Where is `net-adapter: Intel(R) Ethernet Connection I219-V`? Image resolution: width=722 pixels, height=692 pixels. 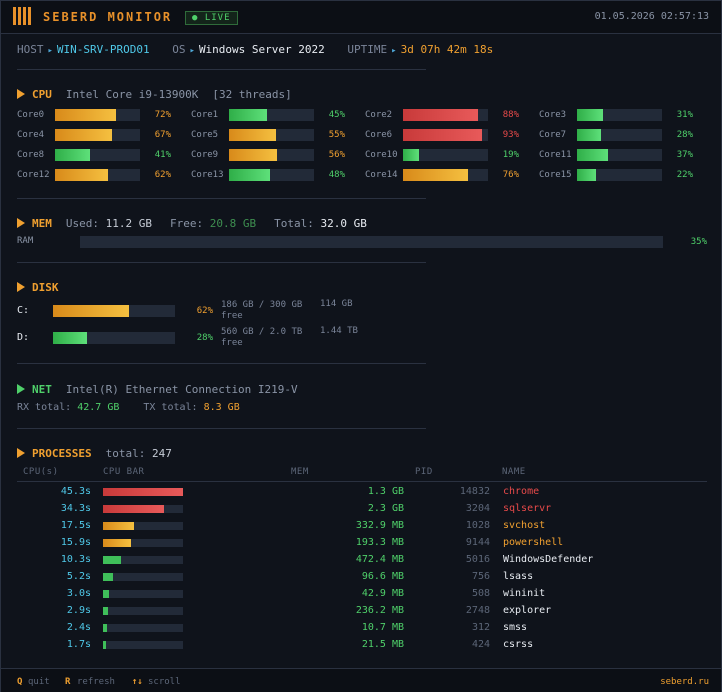
net-adapter: Intel(R) Ethernet Connection I219-V is located at coordinates (181, 389).